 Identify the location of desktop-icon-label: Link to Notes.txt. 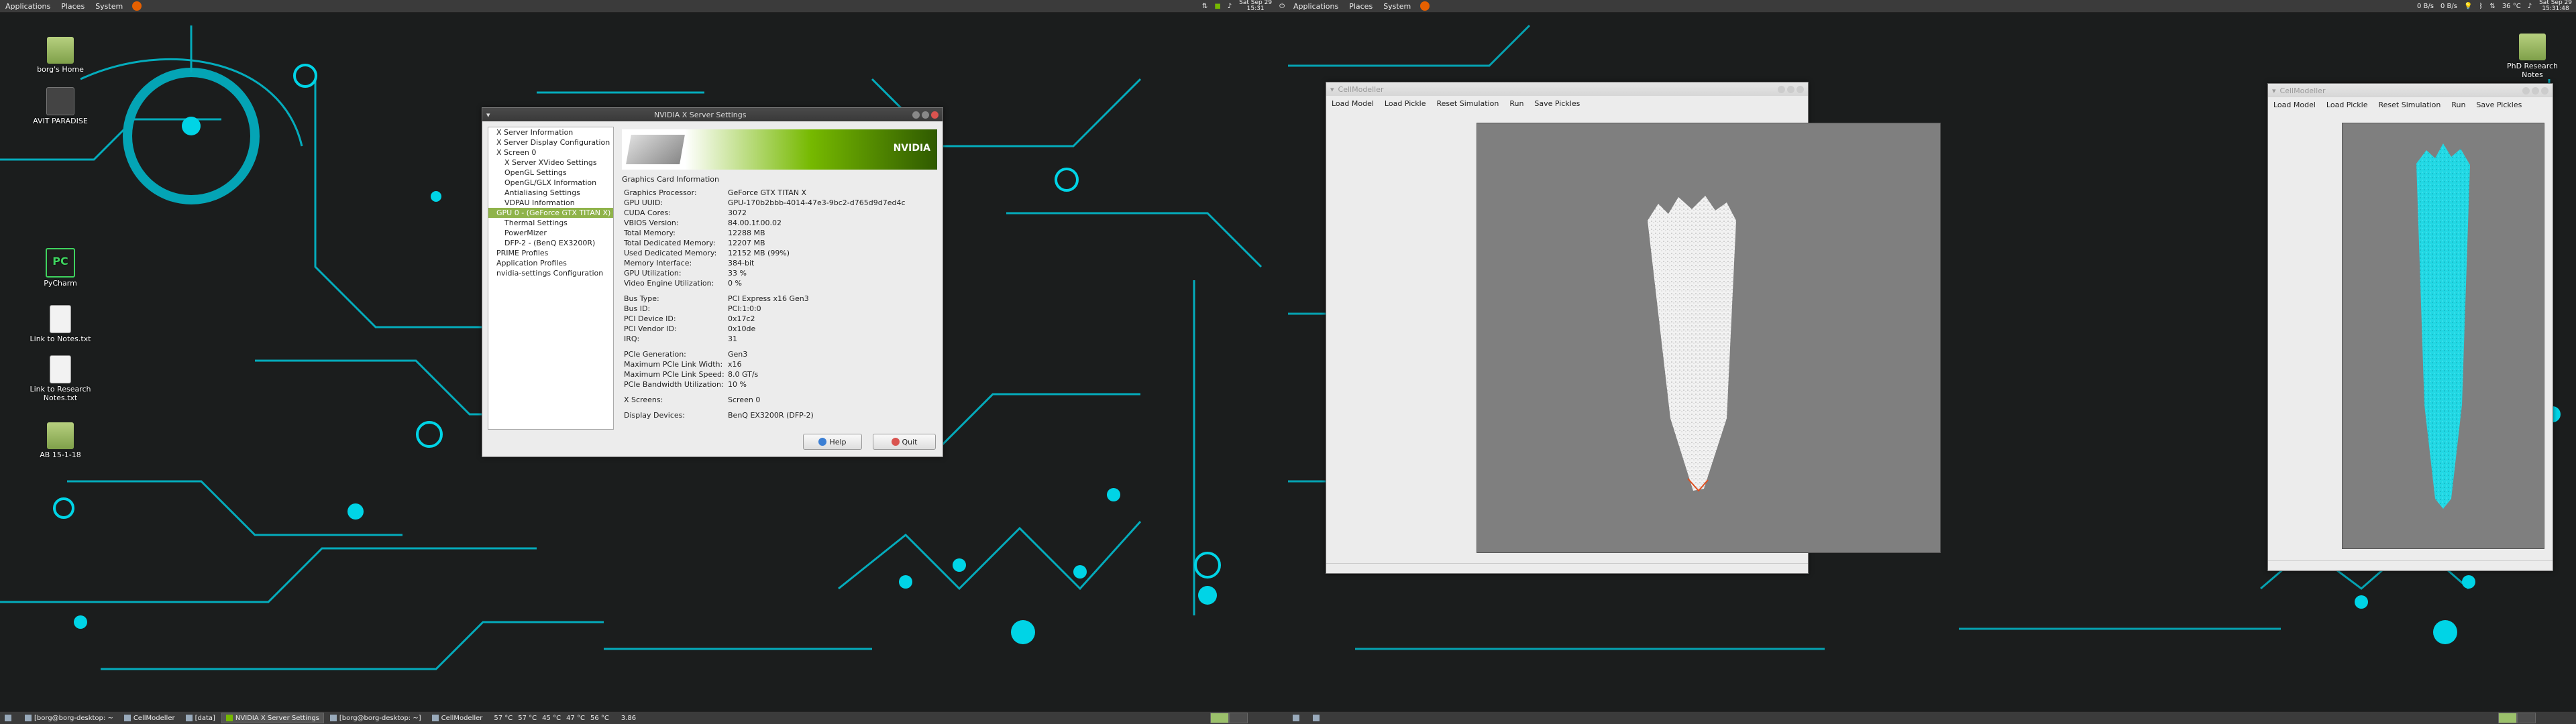
(60, 339).